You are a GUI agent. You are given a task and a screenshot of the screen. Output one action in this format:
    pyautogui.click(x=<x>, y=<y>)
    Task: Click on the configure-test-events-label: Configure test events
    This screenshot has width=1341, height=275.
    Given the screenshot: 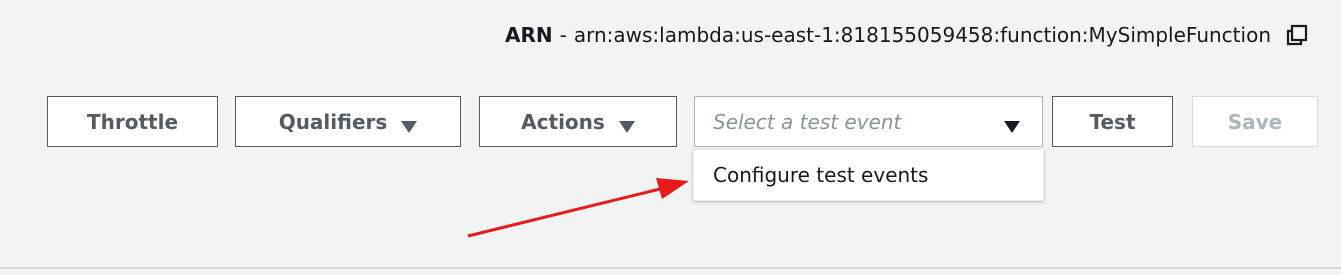 What is the action you would take?
    pyautogui.click(x=821, y=175)
    